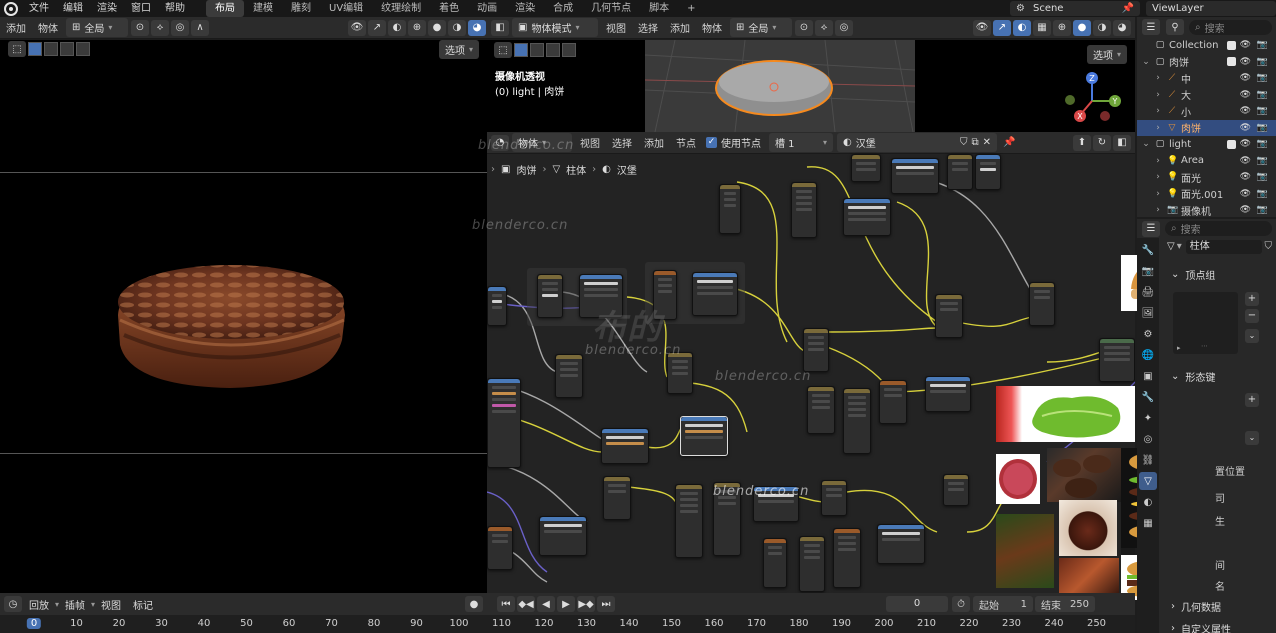 This screenshot has height=633, width=1276. I want to click on play-reverse-icon: ◀, so click(546, 604).